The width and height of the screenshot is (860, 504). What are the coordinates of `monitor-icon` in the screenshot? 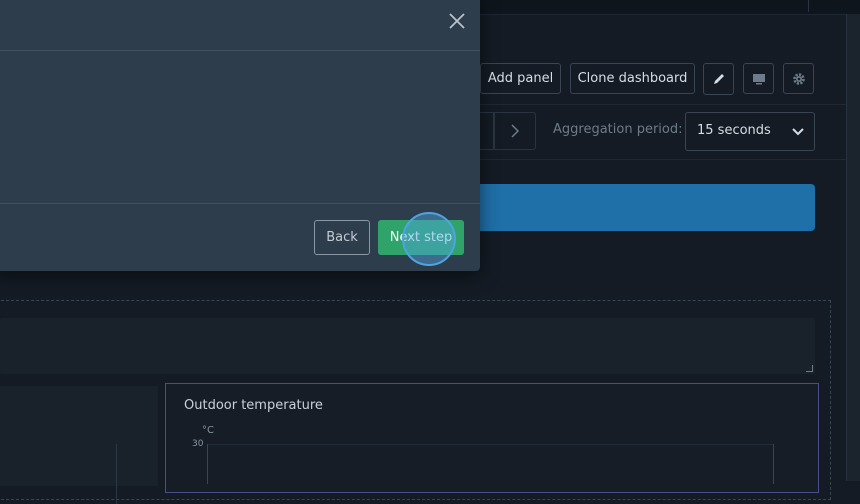 It's located at (759, 79).